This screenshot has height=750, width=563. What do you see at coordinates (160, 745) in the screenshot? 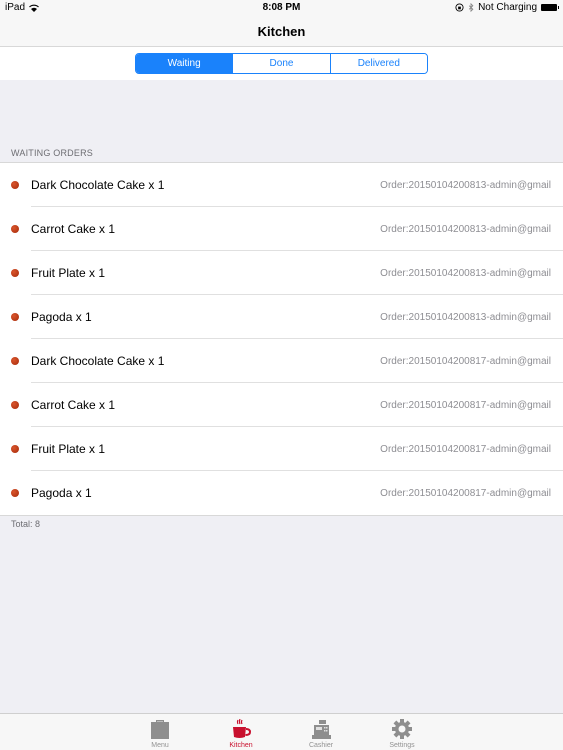
I see `tab-label: Menu` at bounding box center [160, 745].